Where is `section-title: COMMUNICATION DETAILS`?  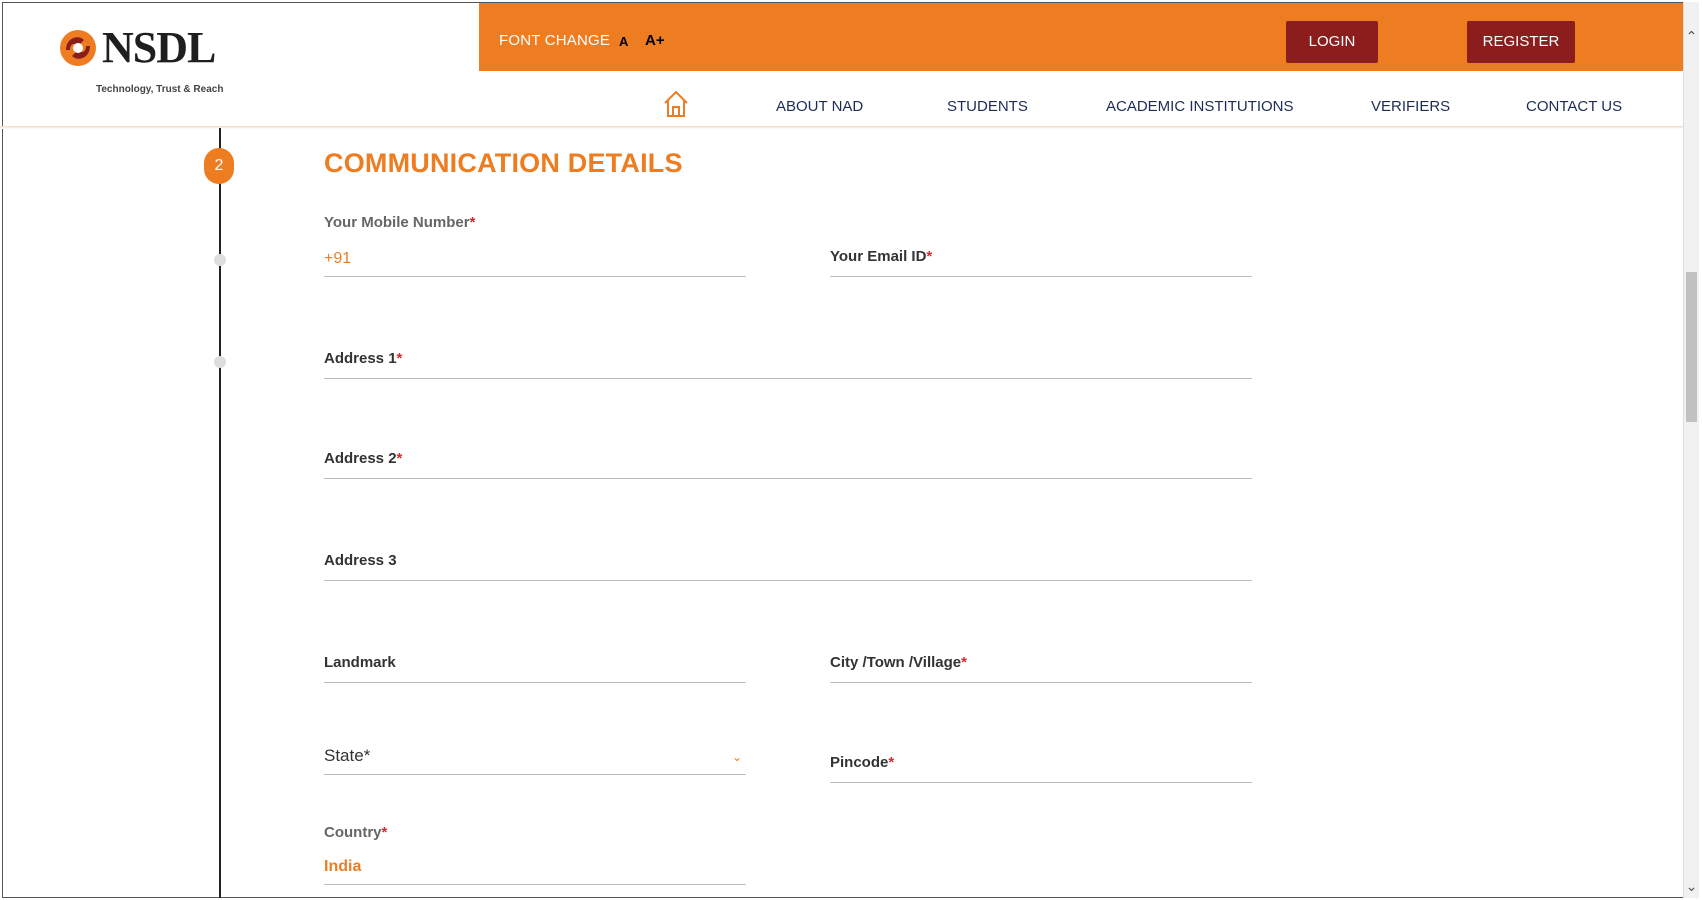
section-title: COMMUNICATION DETAILS is located at coordinates (503, 163).